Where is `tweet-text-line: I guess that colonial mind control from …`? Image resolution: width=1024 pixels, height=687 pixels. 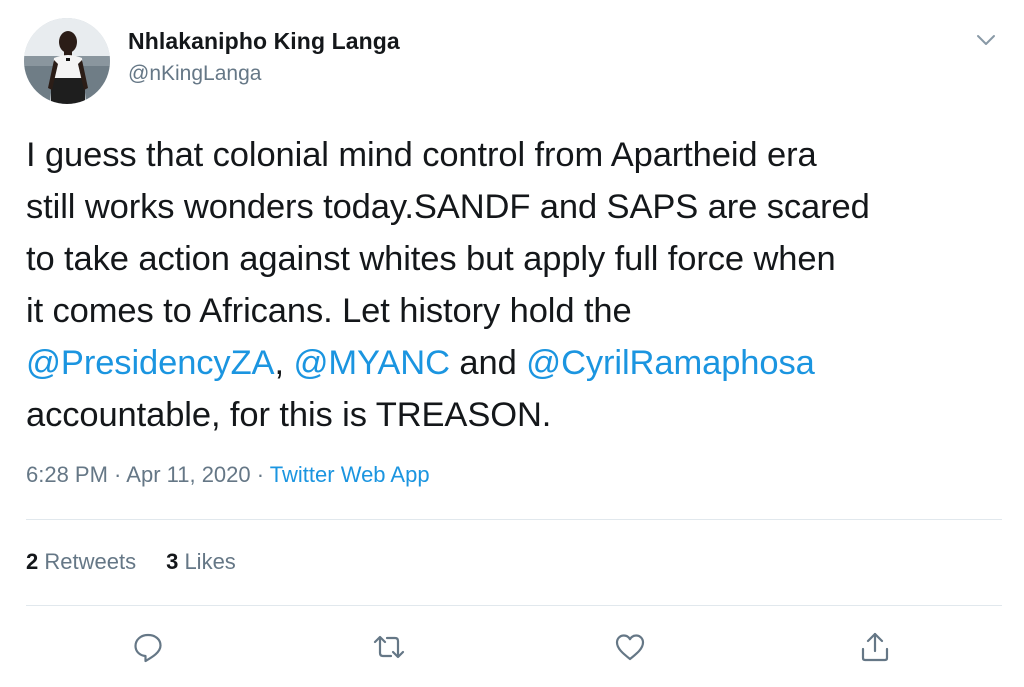
tweet-text-line: I guess that colonial mind control from … is located at coordinates (511, 155).